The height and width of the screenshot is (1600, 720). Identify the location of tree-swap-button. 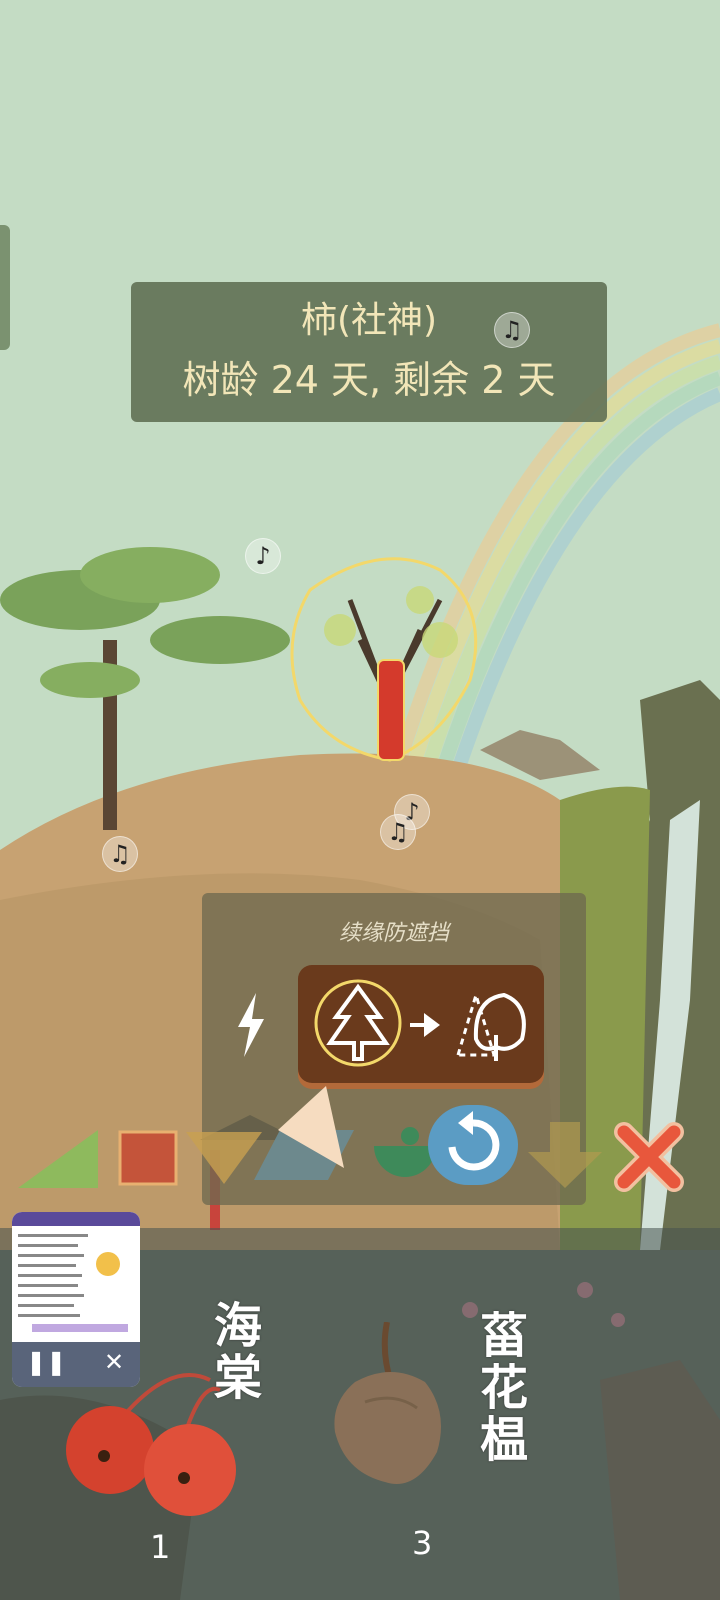
(421, 1024).